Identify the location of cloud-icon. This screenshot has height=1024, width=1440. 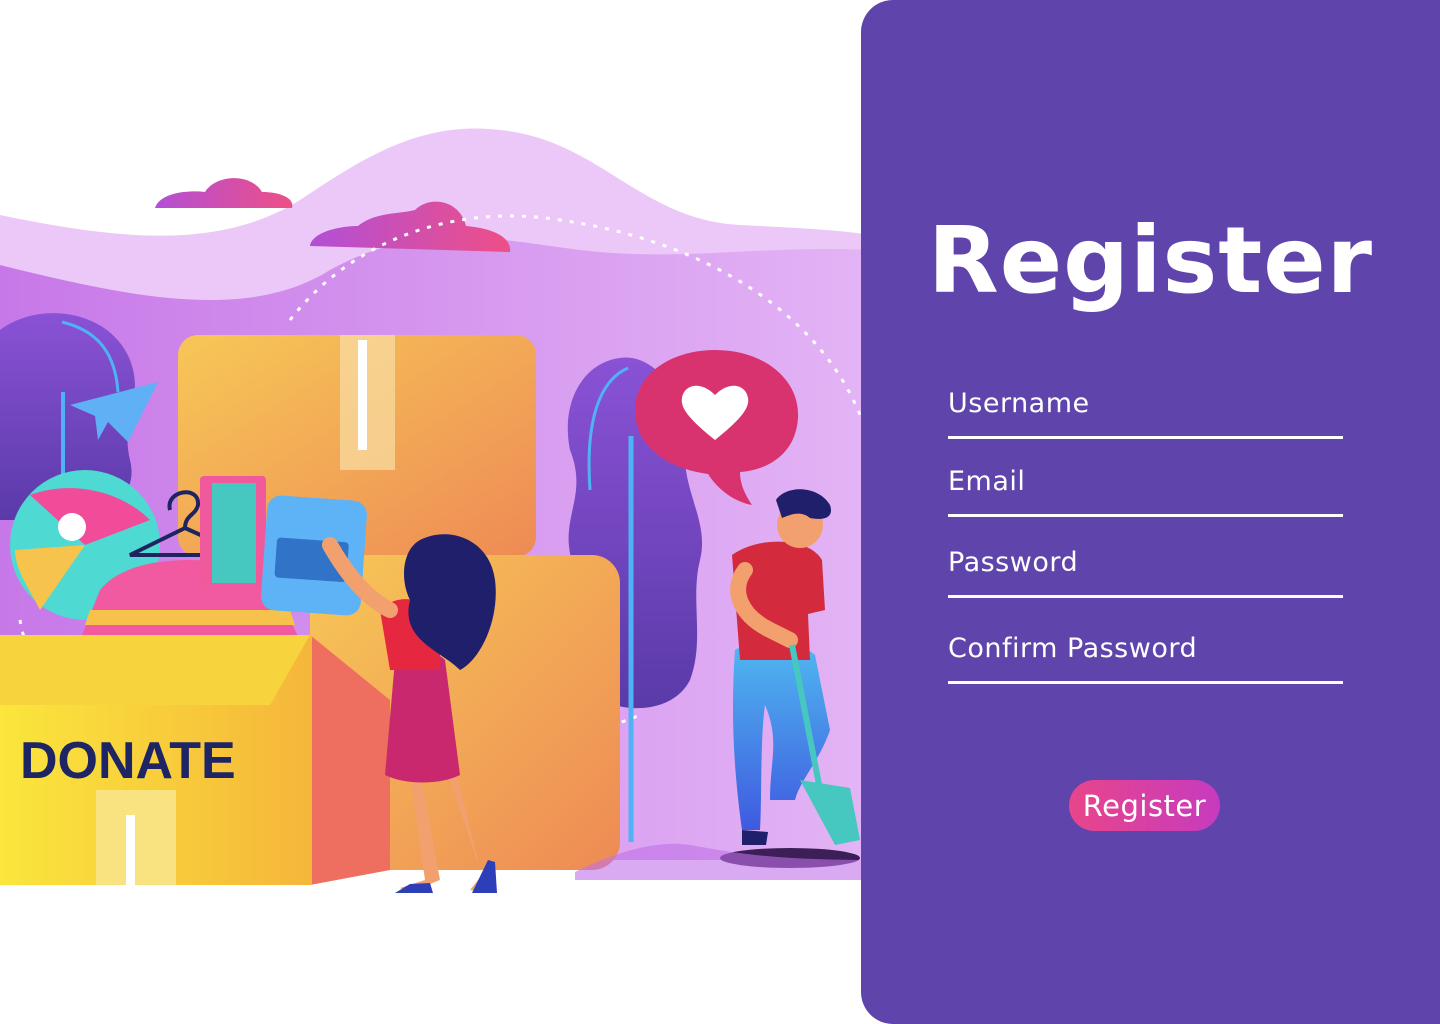
(224, 193).